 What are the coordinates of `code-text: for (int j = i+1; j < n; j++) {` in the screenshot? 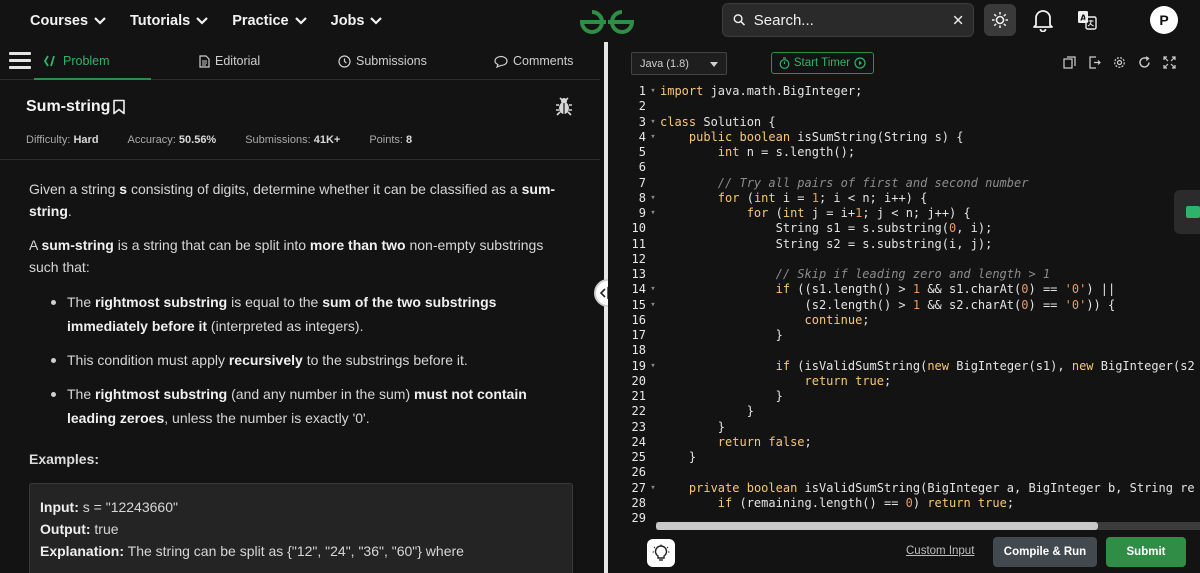 It's located at (858, 213).